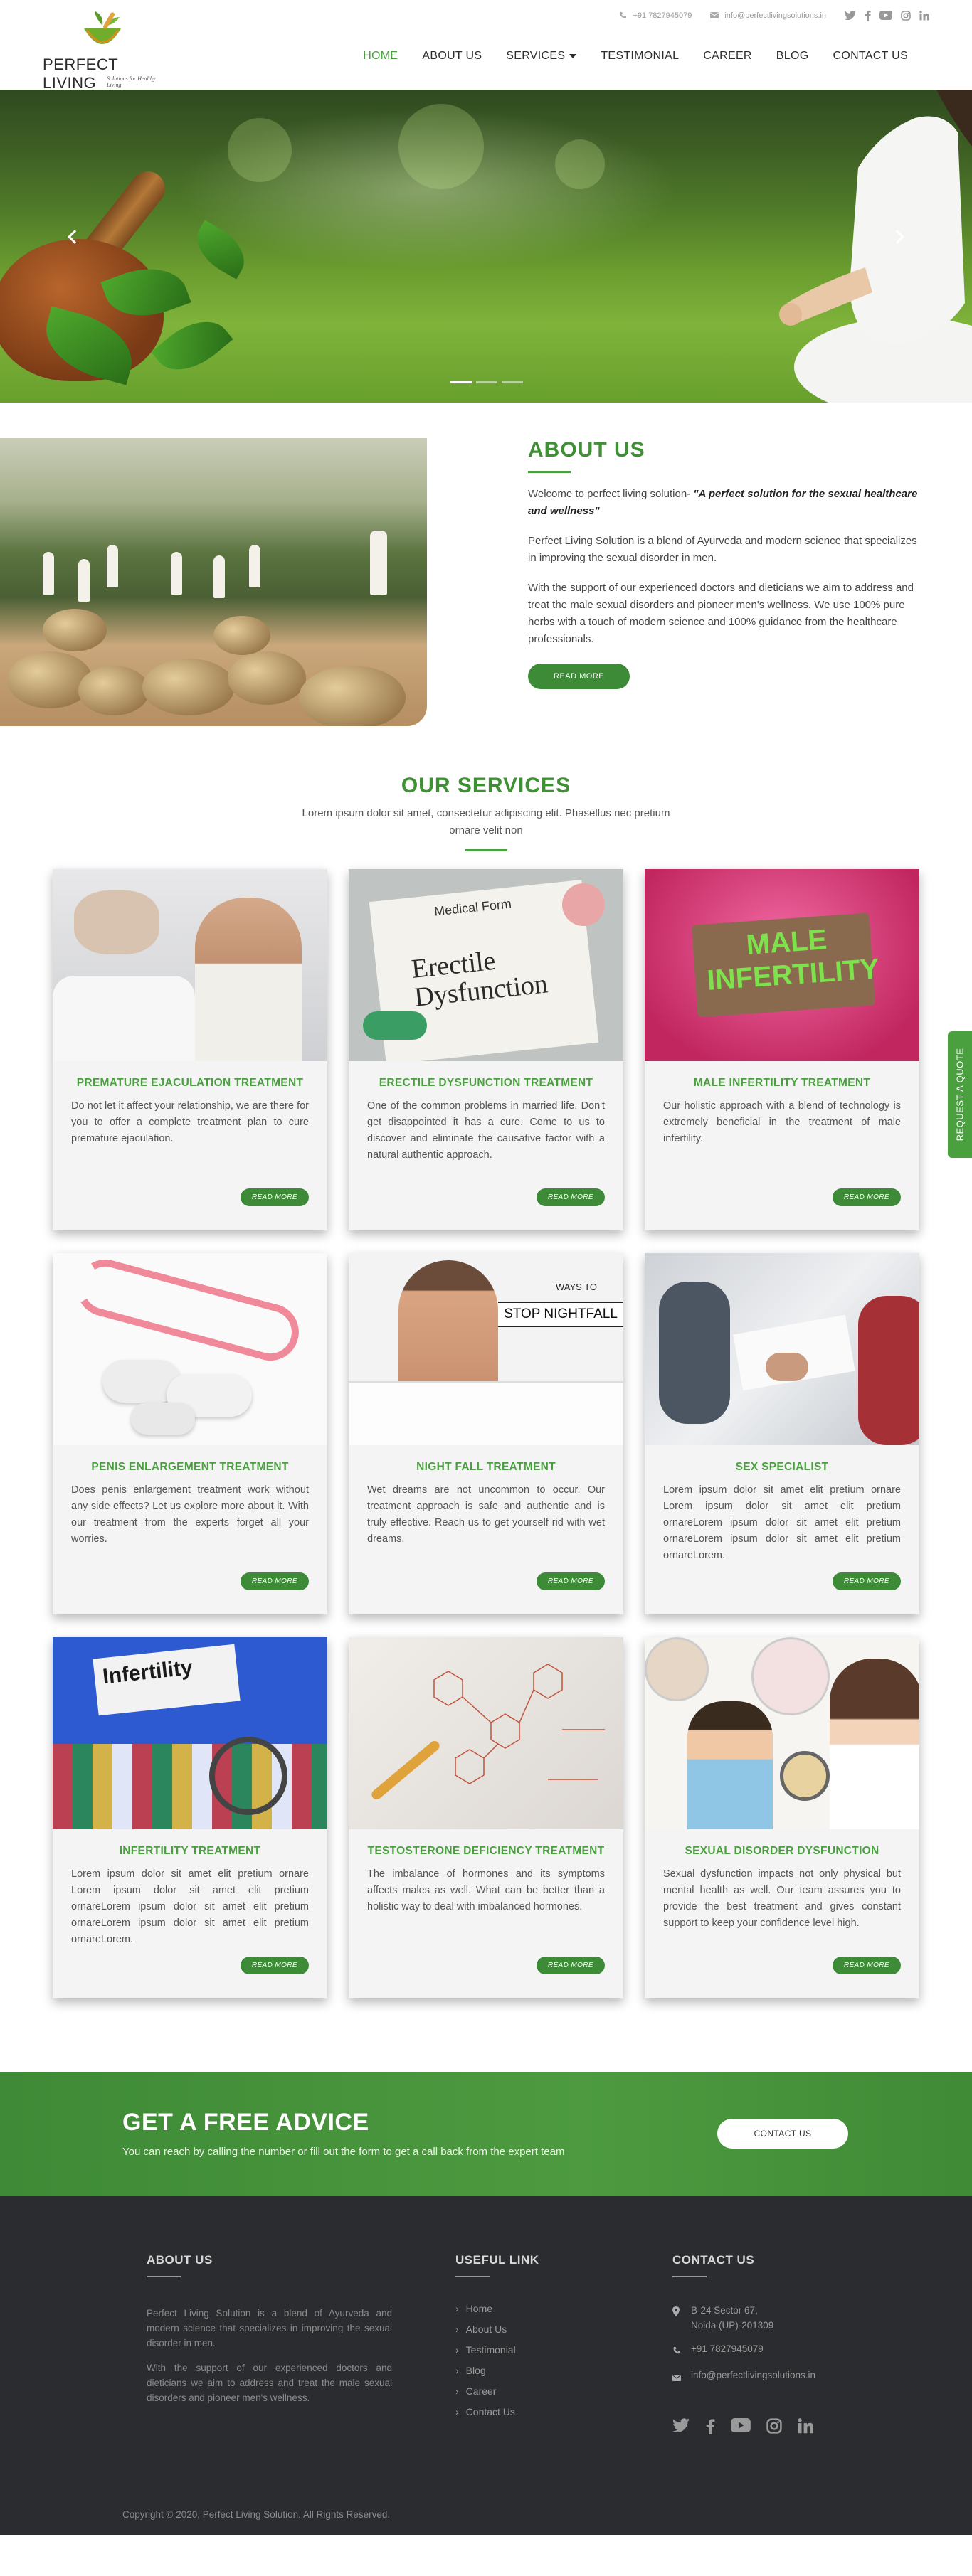 Image resolution: width=972 pixels, height=2576 pixels. I want to click on about-image, so click(213, 582).